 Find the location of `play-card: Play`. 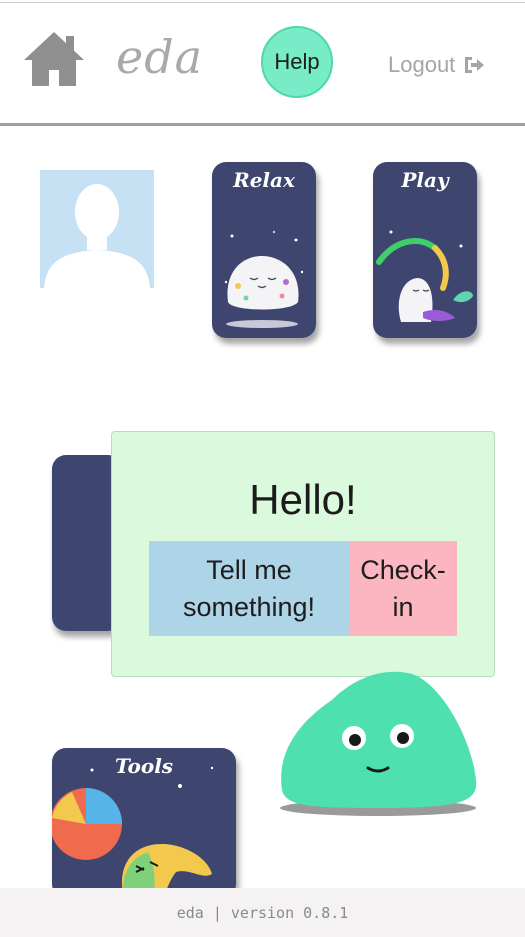

play-card: Play is located at coordinates (425, 250).